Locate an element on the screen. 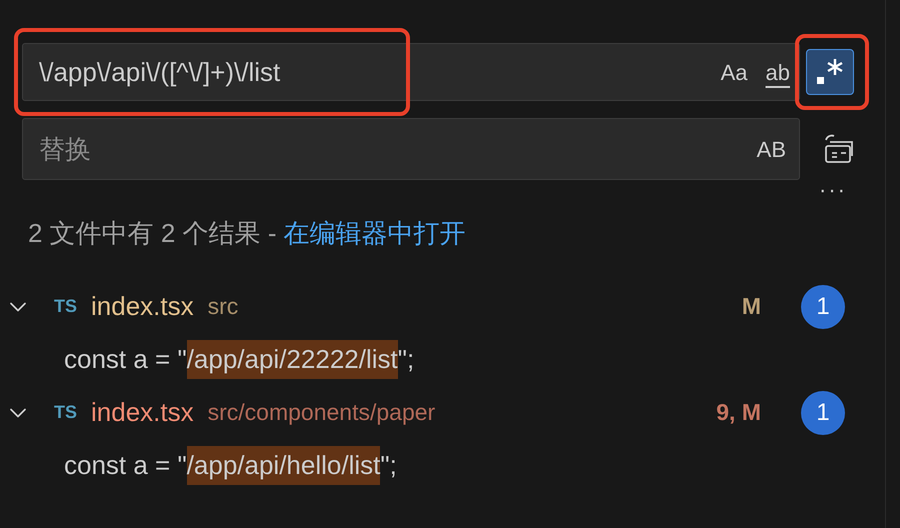 This screenshot has width=900, height=528. open-in-editor-link: 在编辑器中打开 is located at coordinates (375, 233).